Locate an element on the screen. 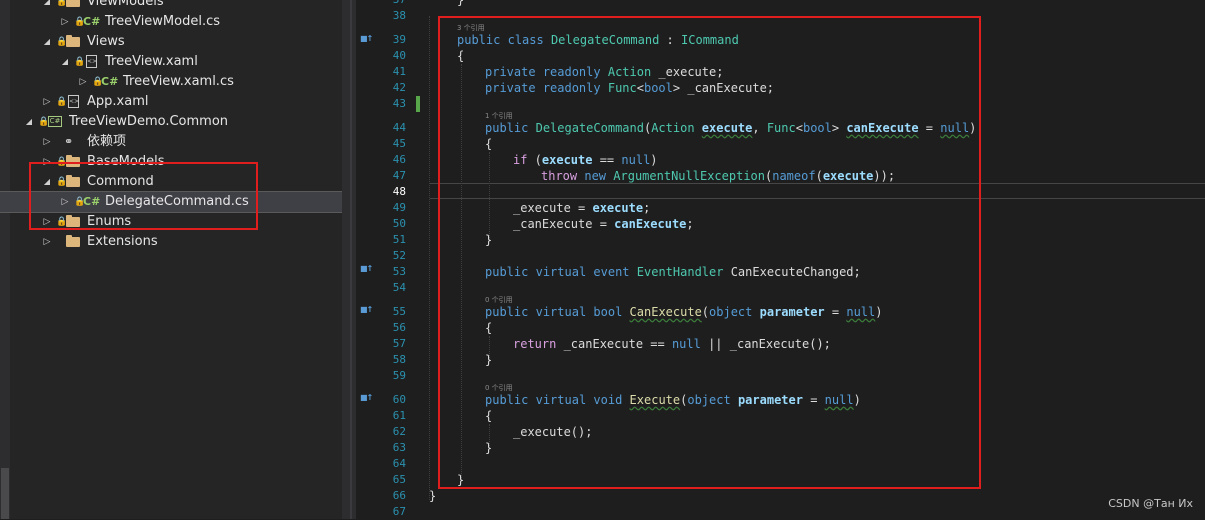 Image resolution: width=1205 pixels, height=520 pixels. watermark: CSDN @Тан Их is located at coordinates (1150, 503).